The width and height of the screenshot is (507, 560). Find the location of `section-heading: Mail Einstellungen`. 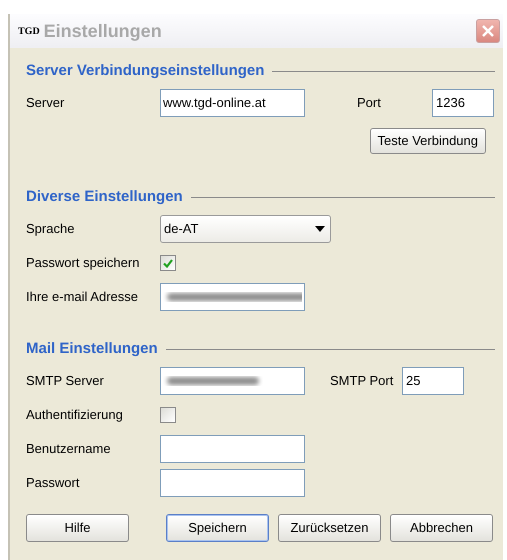

section-heading: Mail Einstellungen is located at coordinates (92, 348).